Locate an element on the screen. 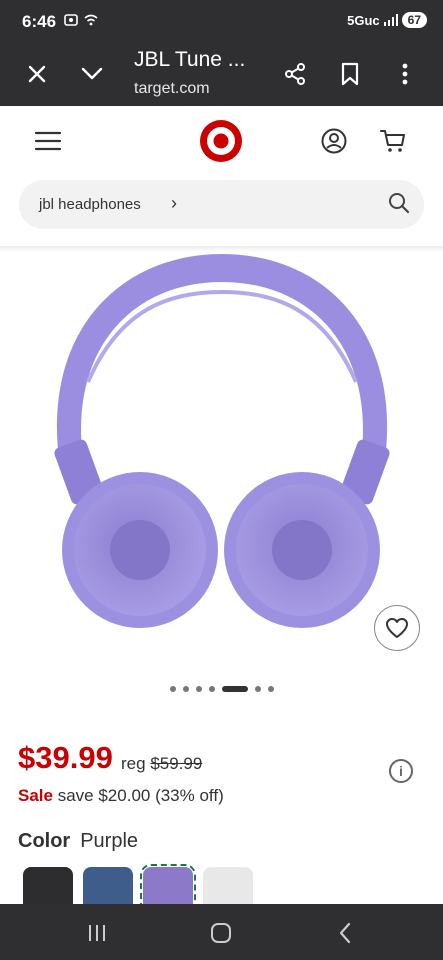 The height and width of the screenshot is (960, 443). more-vertical-icon is located at coordinates (405, 74).